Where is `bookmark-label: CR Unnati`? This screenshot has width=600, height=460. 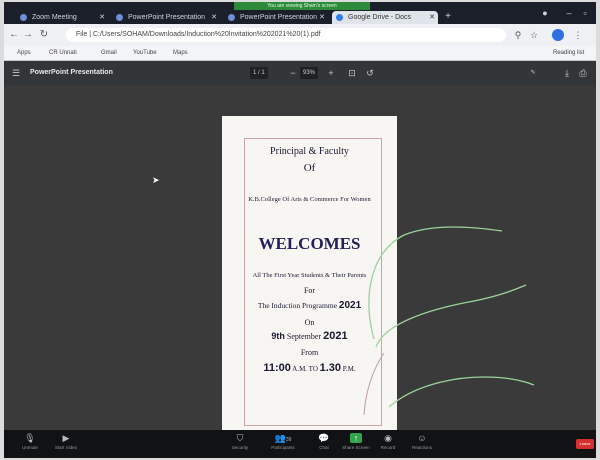 bookmark-label: CR Unnati is located at coordinates (63, 53).